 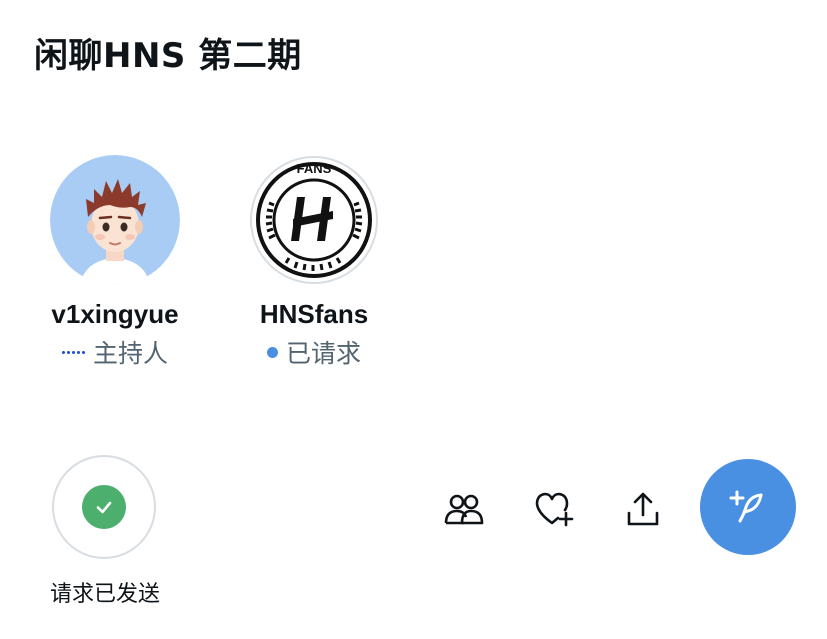 What do you see at coordinates (464, 509) in the screenshot?
I see `people-icon` at bounding box center [464, 509].